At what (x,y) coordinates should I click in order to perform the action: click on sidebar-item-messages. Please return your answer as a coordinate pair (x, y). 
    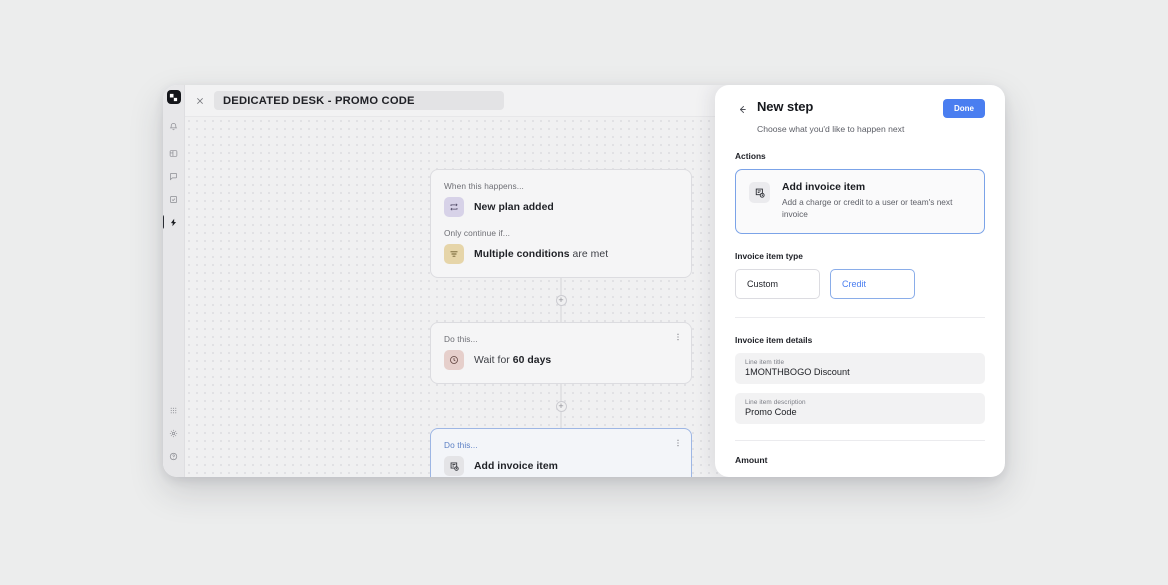
    Looking at the image, I should click on (174, 176).